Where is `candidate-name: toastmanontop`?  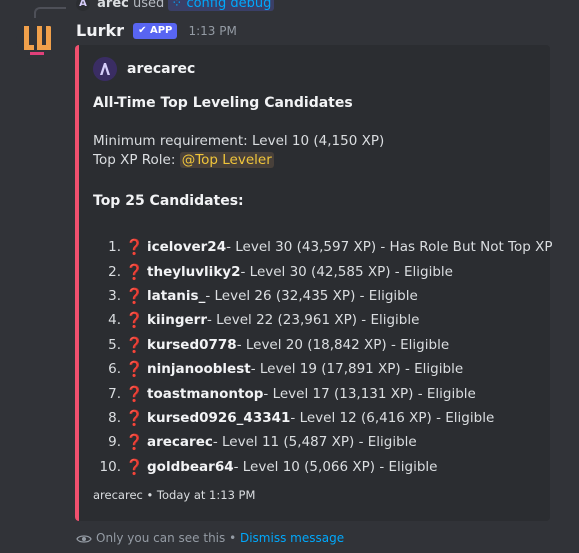
candidate-name: toastmanontop is located at coordinates (205, 393).